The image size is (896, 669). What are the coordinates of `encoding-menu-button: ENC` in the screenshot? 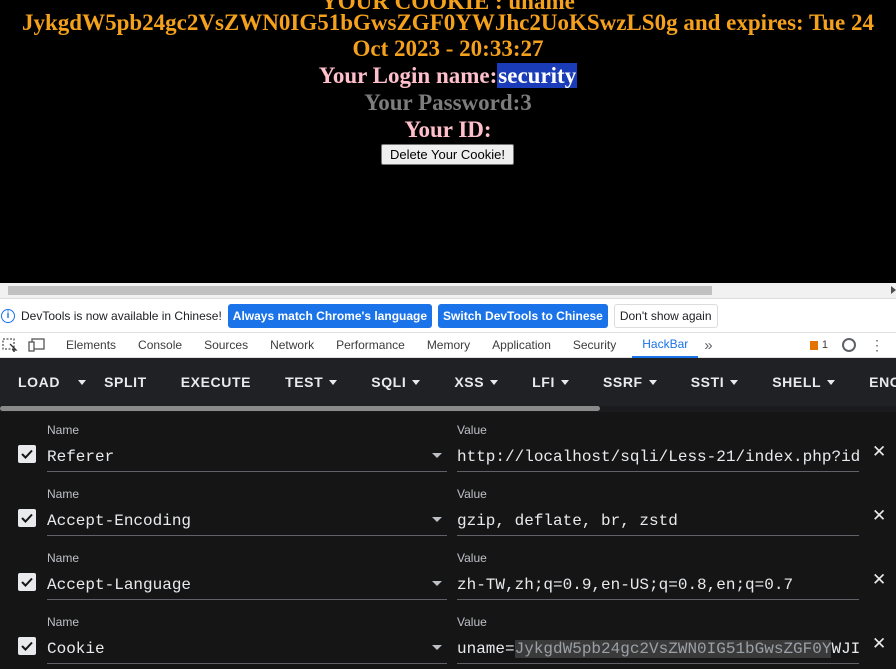 It's located at (882, 382).